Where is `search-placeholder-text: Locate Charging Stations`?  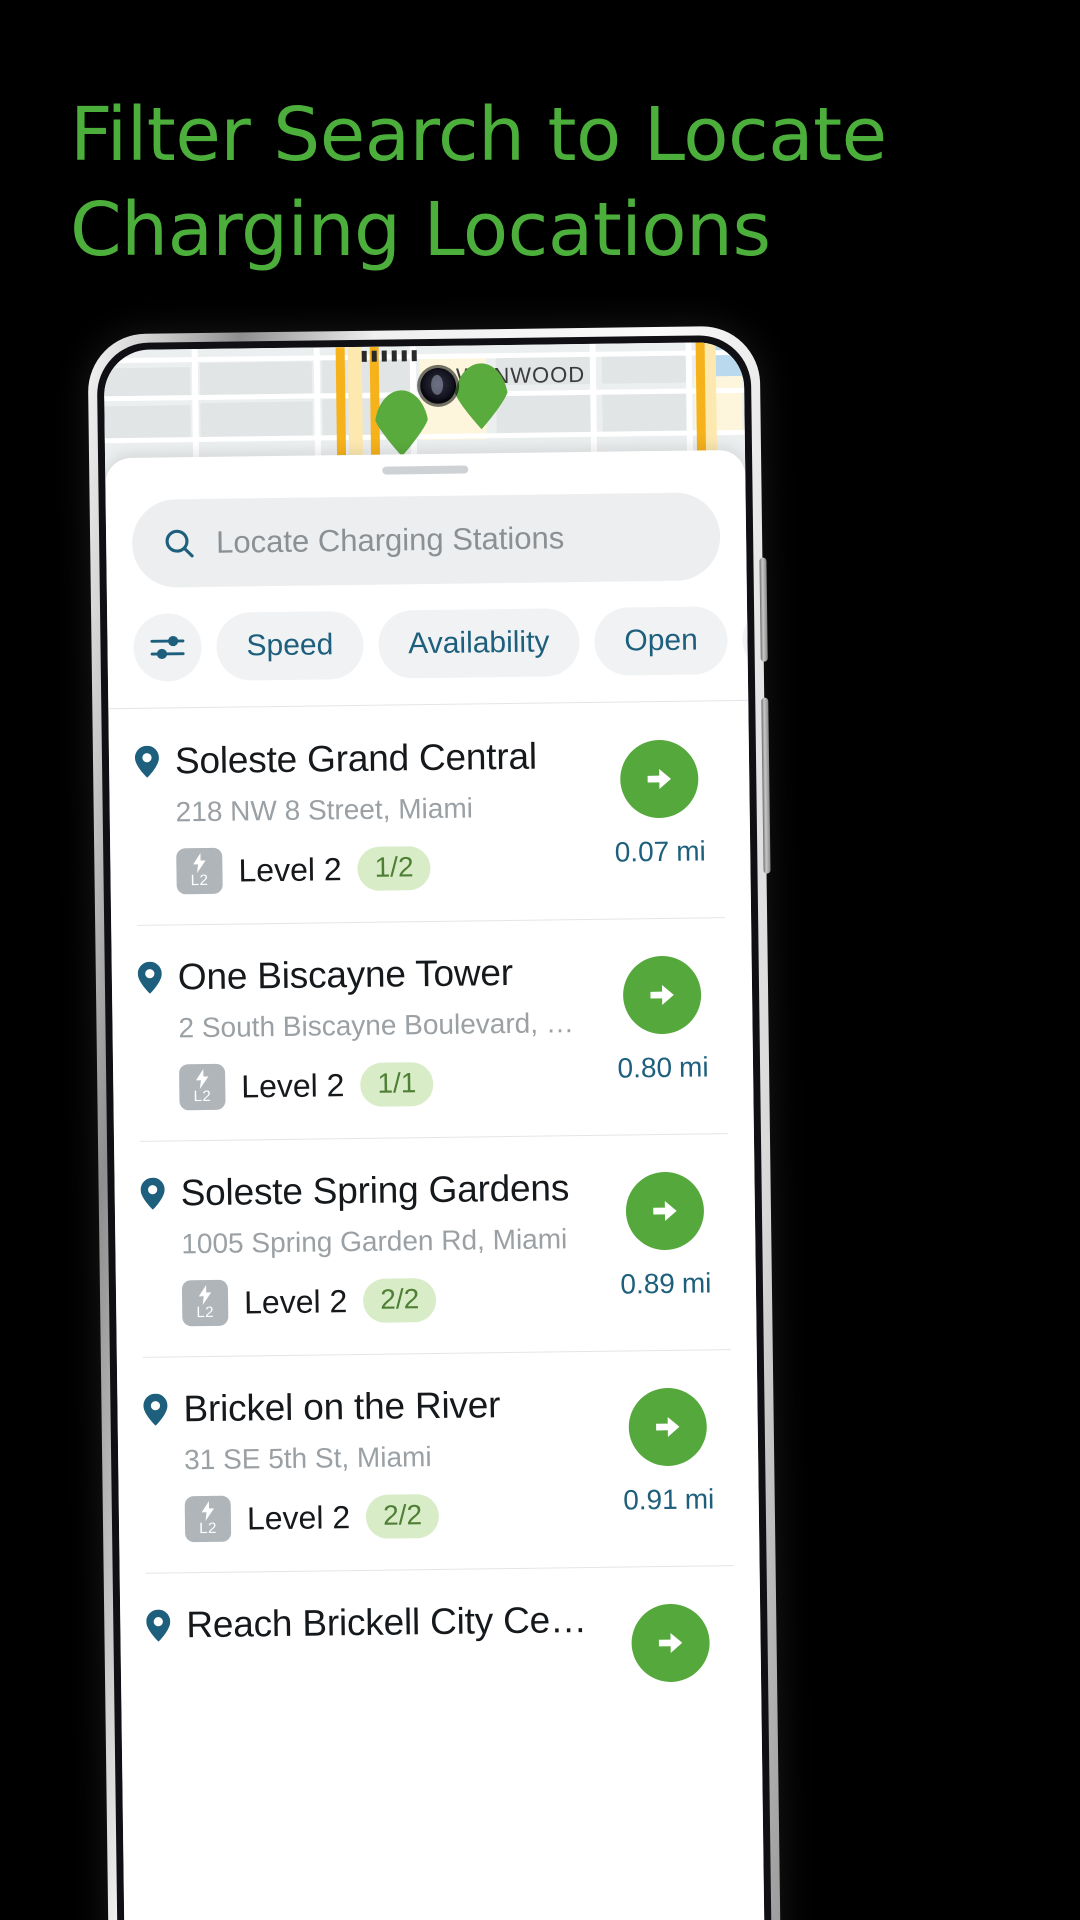 search-placeholder-text: Locate Charging Stations is located at coordinates (390, 540).